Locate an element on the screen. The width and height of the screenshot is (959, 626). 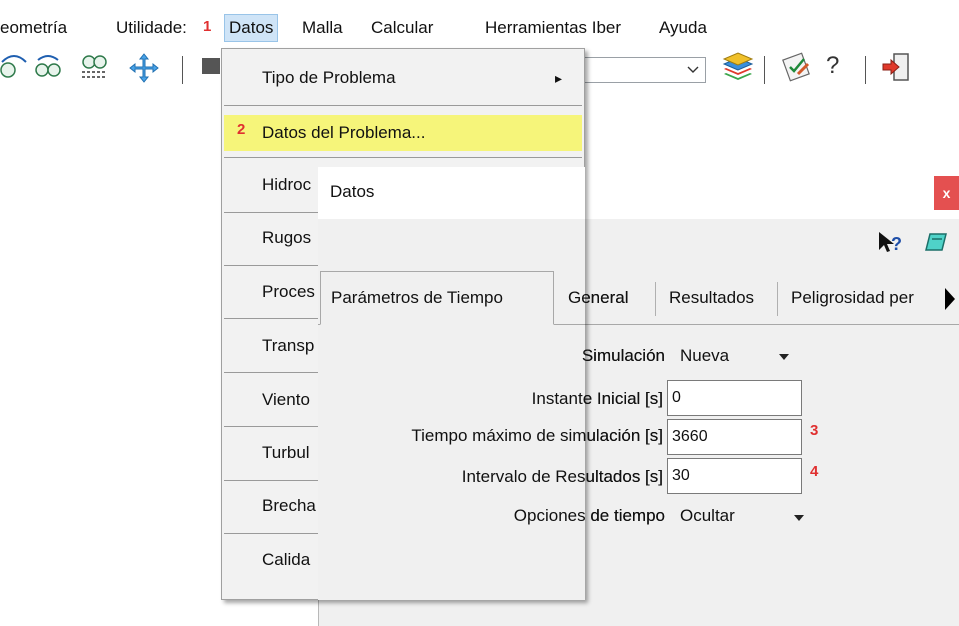
menu-herramientas-iber: Herramientas Iber is located at coordinates (553, 28).